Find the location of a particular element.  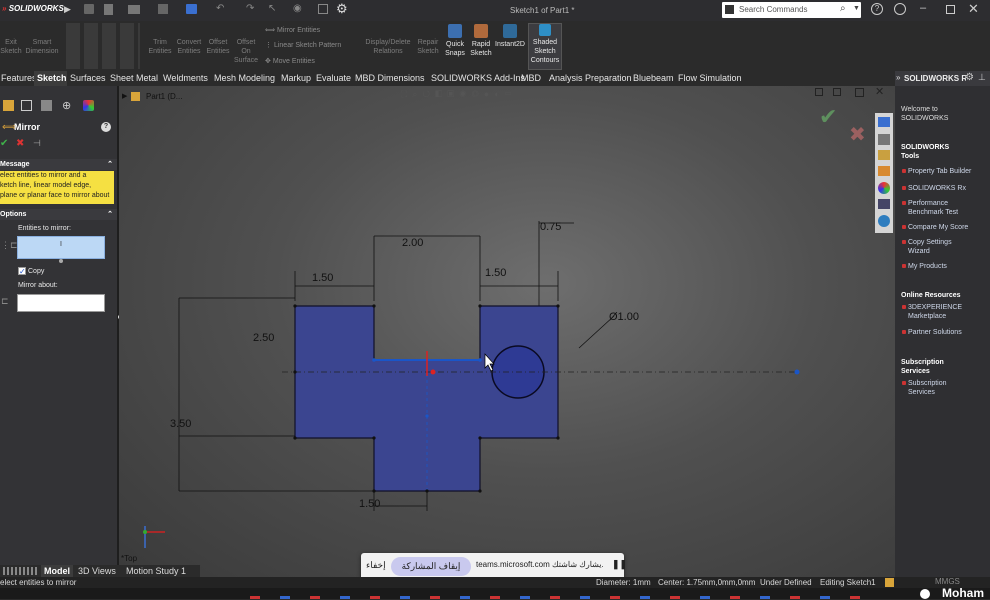

mirror-about-field is located at coordinates (61, 303).